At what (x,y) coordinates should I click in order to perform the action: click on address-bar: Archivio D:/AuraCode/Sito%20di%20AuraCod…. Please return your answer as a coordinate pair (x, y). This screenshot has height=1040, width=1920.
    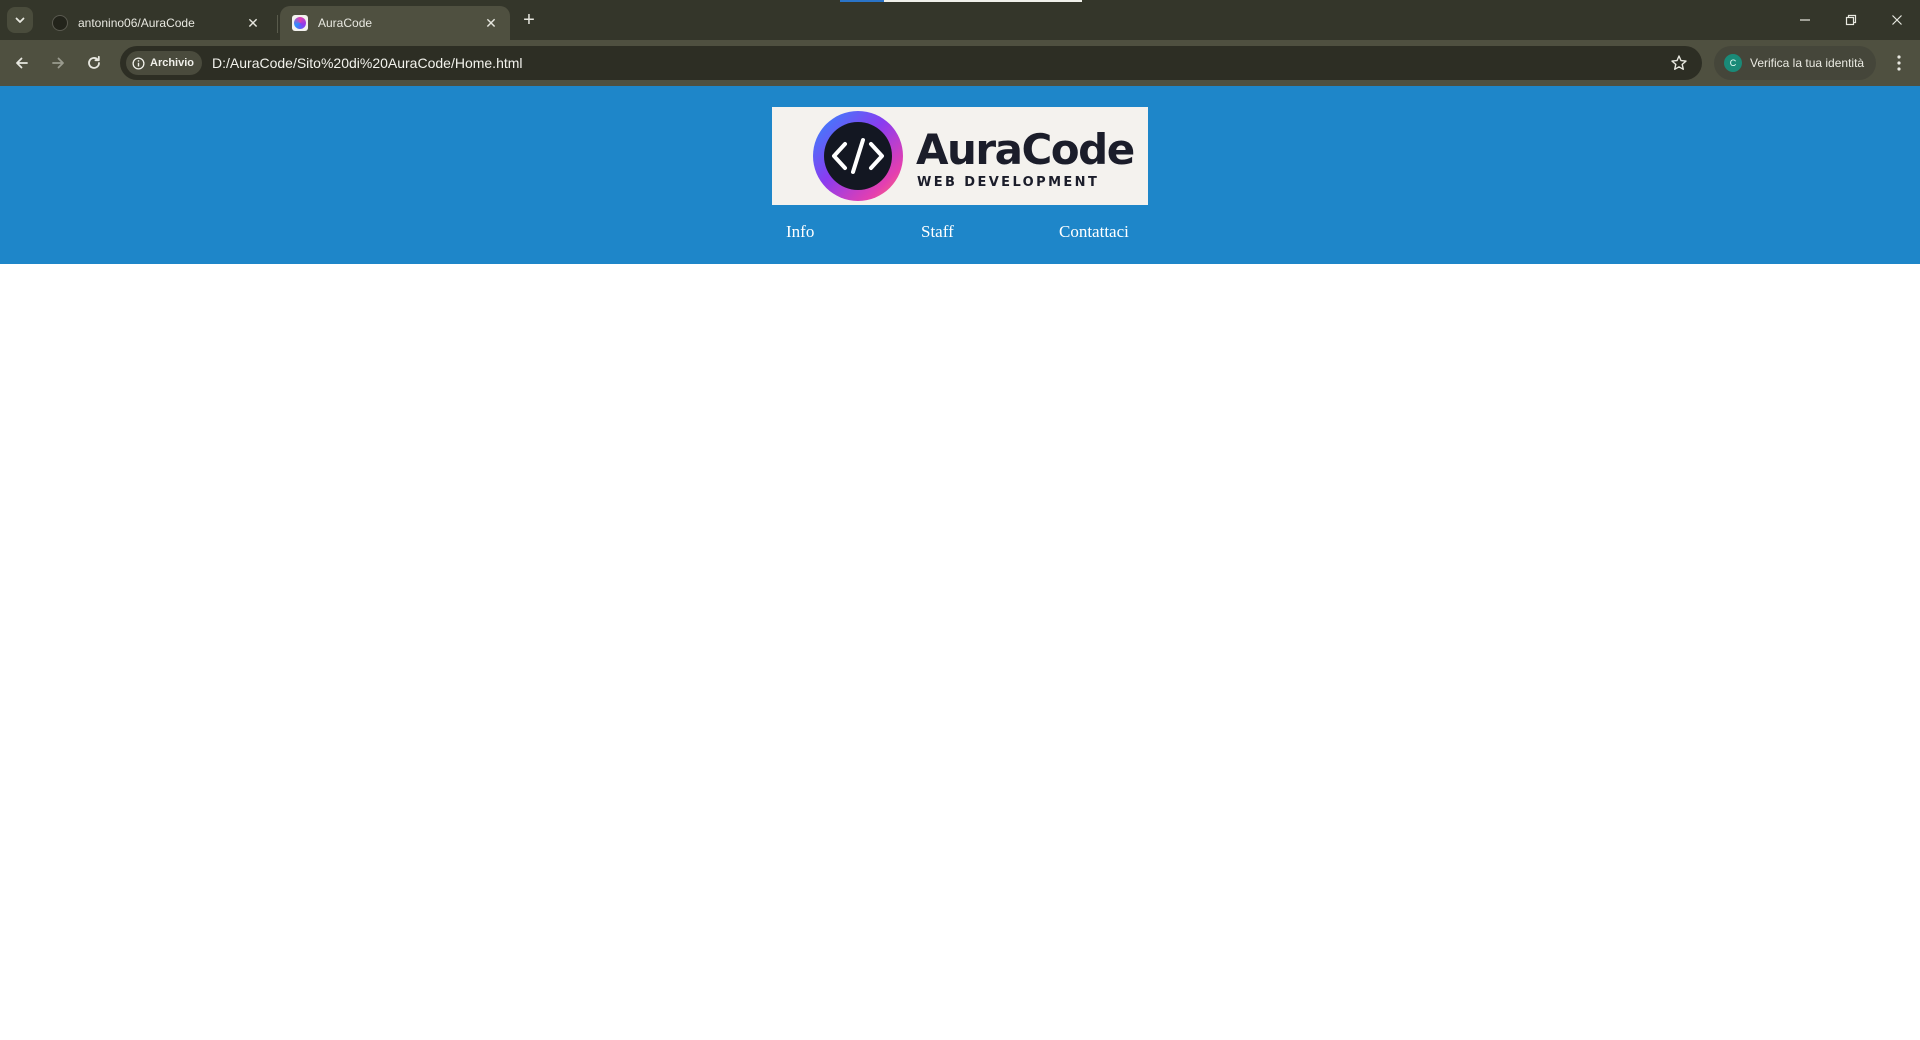
    Looking at the image, I should click on (911, 63).